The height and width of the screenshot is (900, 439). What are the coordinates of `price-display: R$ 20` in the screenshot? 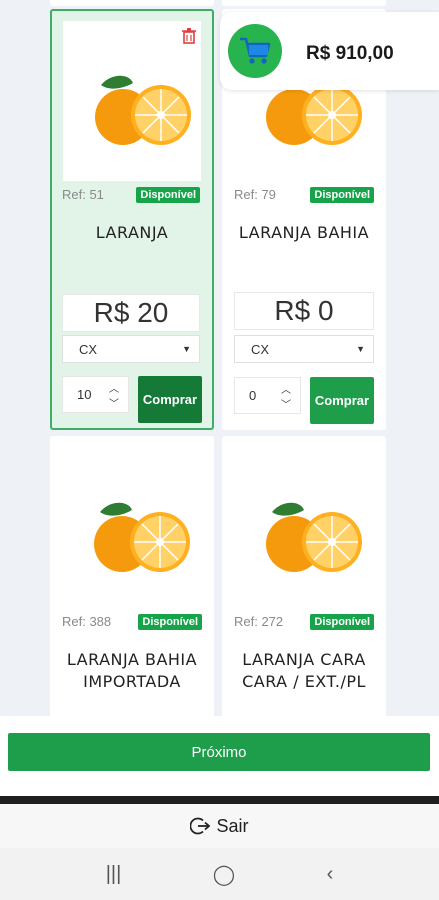 It's located at (131, 313).